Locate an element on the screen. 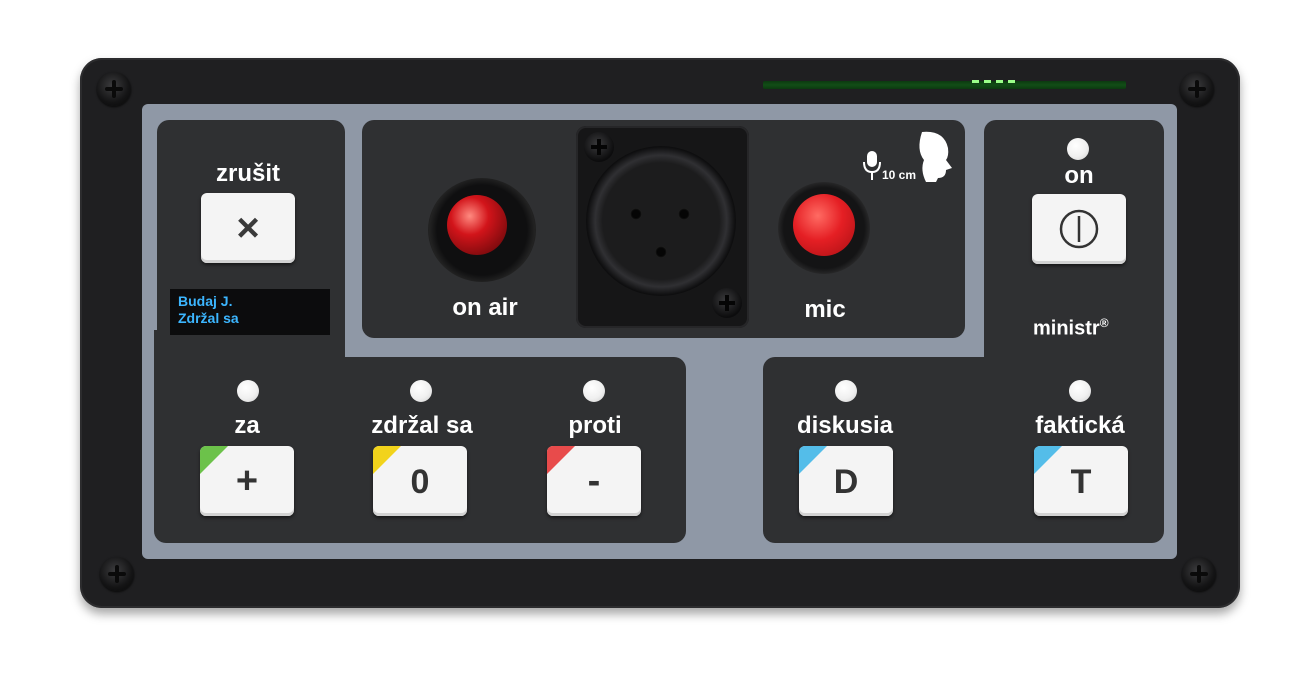 The height and width of the screenshot is (675, 1300). discussion-key-letter: D is located at coordinates (846, 482).